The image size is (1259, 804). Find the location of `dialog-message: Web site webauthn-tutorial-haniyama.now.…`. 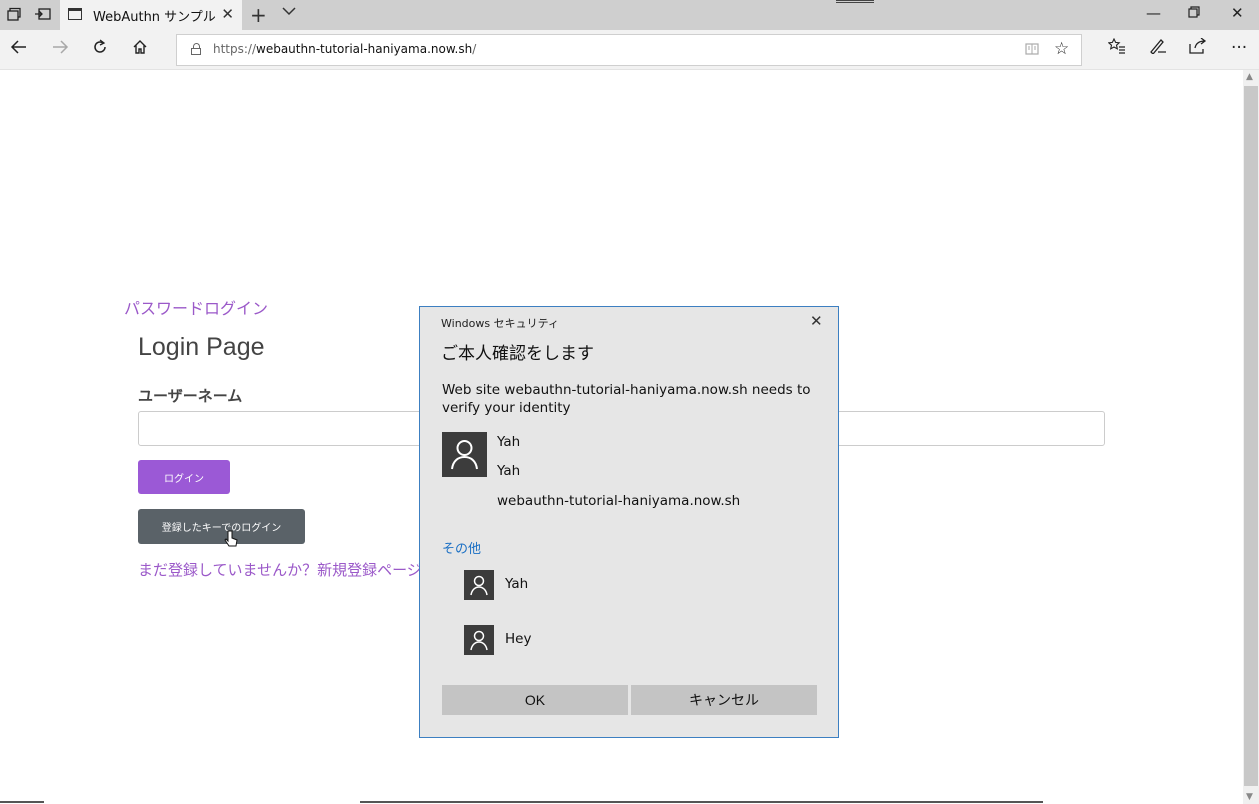

dialog-message: Web site webauthn-tutorial-haniyama.now.… is located at coordinates (626, 399).